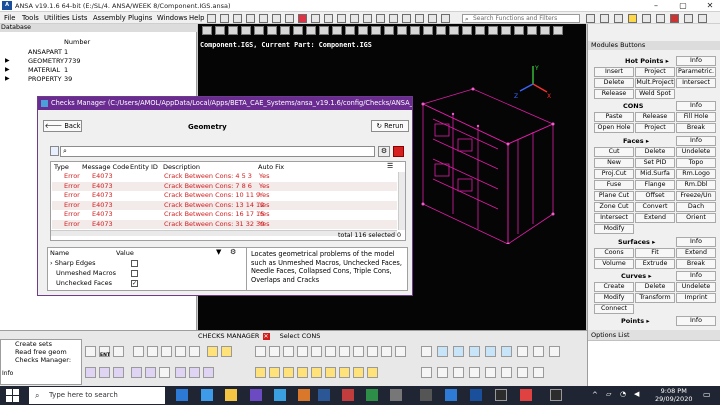  I want to click on column-chooser-icon: ☰, so click(390, 166).